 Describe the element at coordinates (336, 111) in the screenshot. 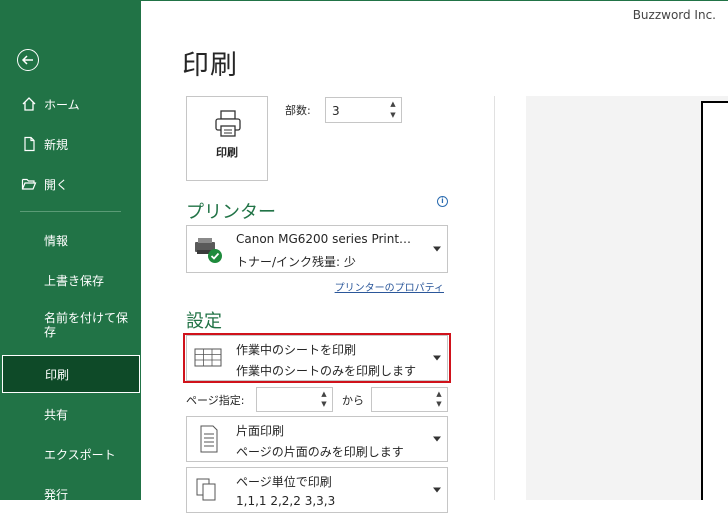

I see `copies-value: 3` at that location.